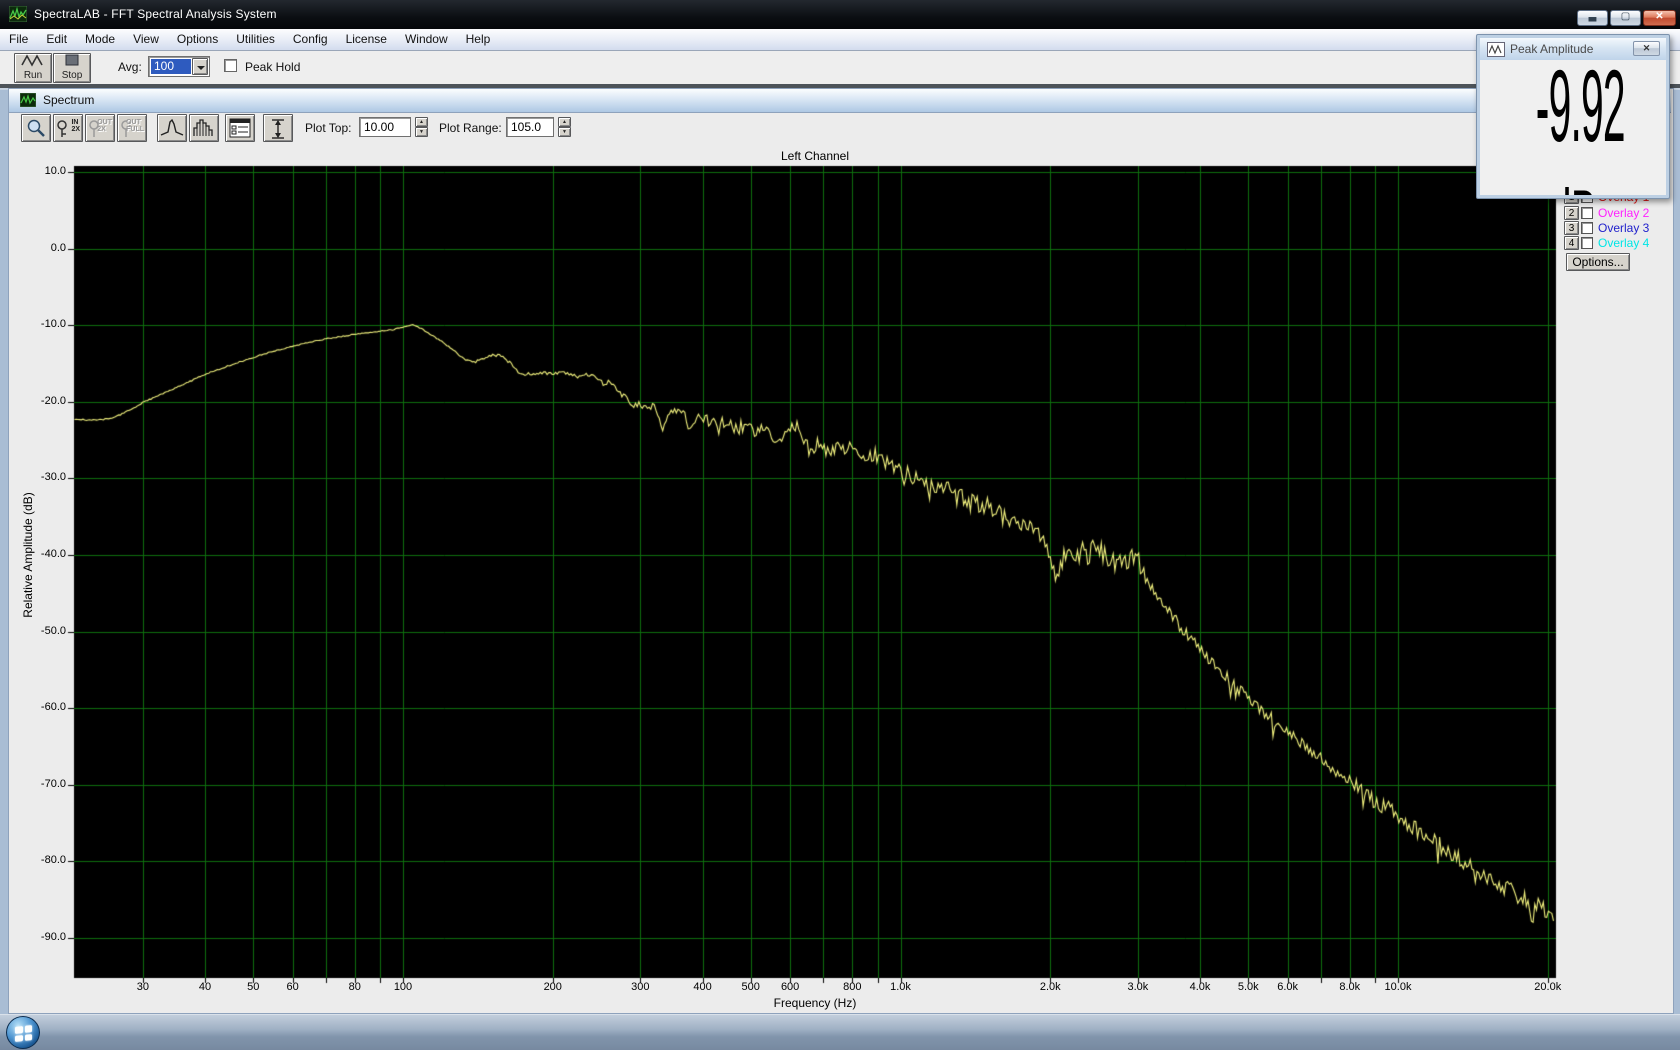 This screenshot has height=1050, width=1680. I want to click on x-tick-label: 40, so click(205, 987).